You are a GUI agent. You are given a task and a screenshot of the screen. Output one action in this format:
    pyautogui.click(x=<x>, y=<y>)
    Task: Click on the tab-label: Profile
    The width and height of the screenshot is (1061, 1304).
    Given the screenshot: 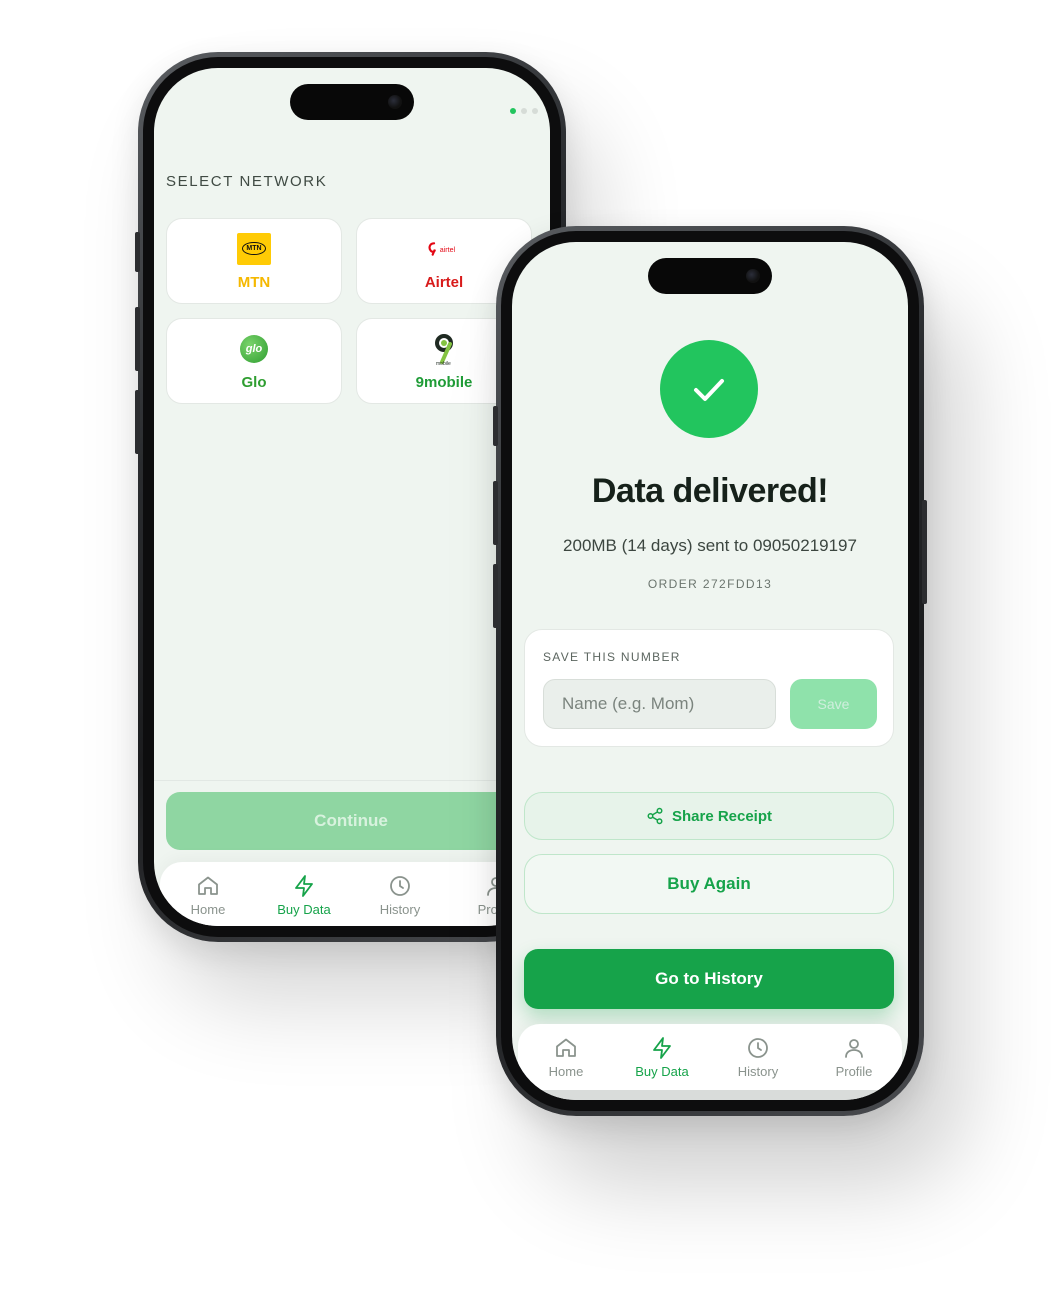 What is the action you would take?
    pyautogui.click(x=854, y=1071)
    